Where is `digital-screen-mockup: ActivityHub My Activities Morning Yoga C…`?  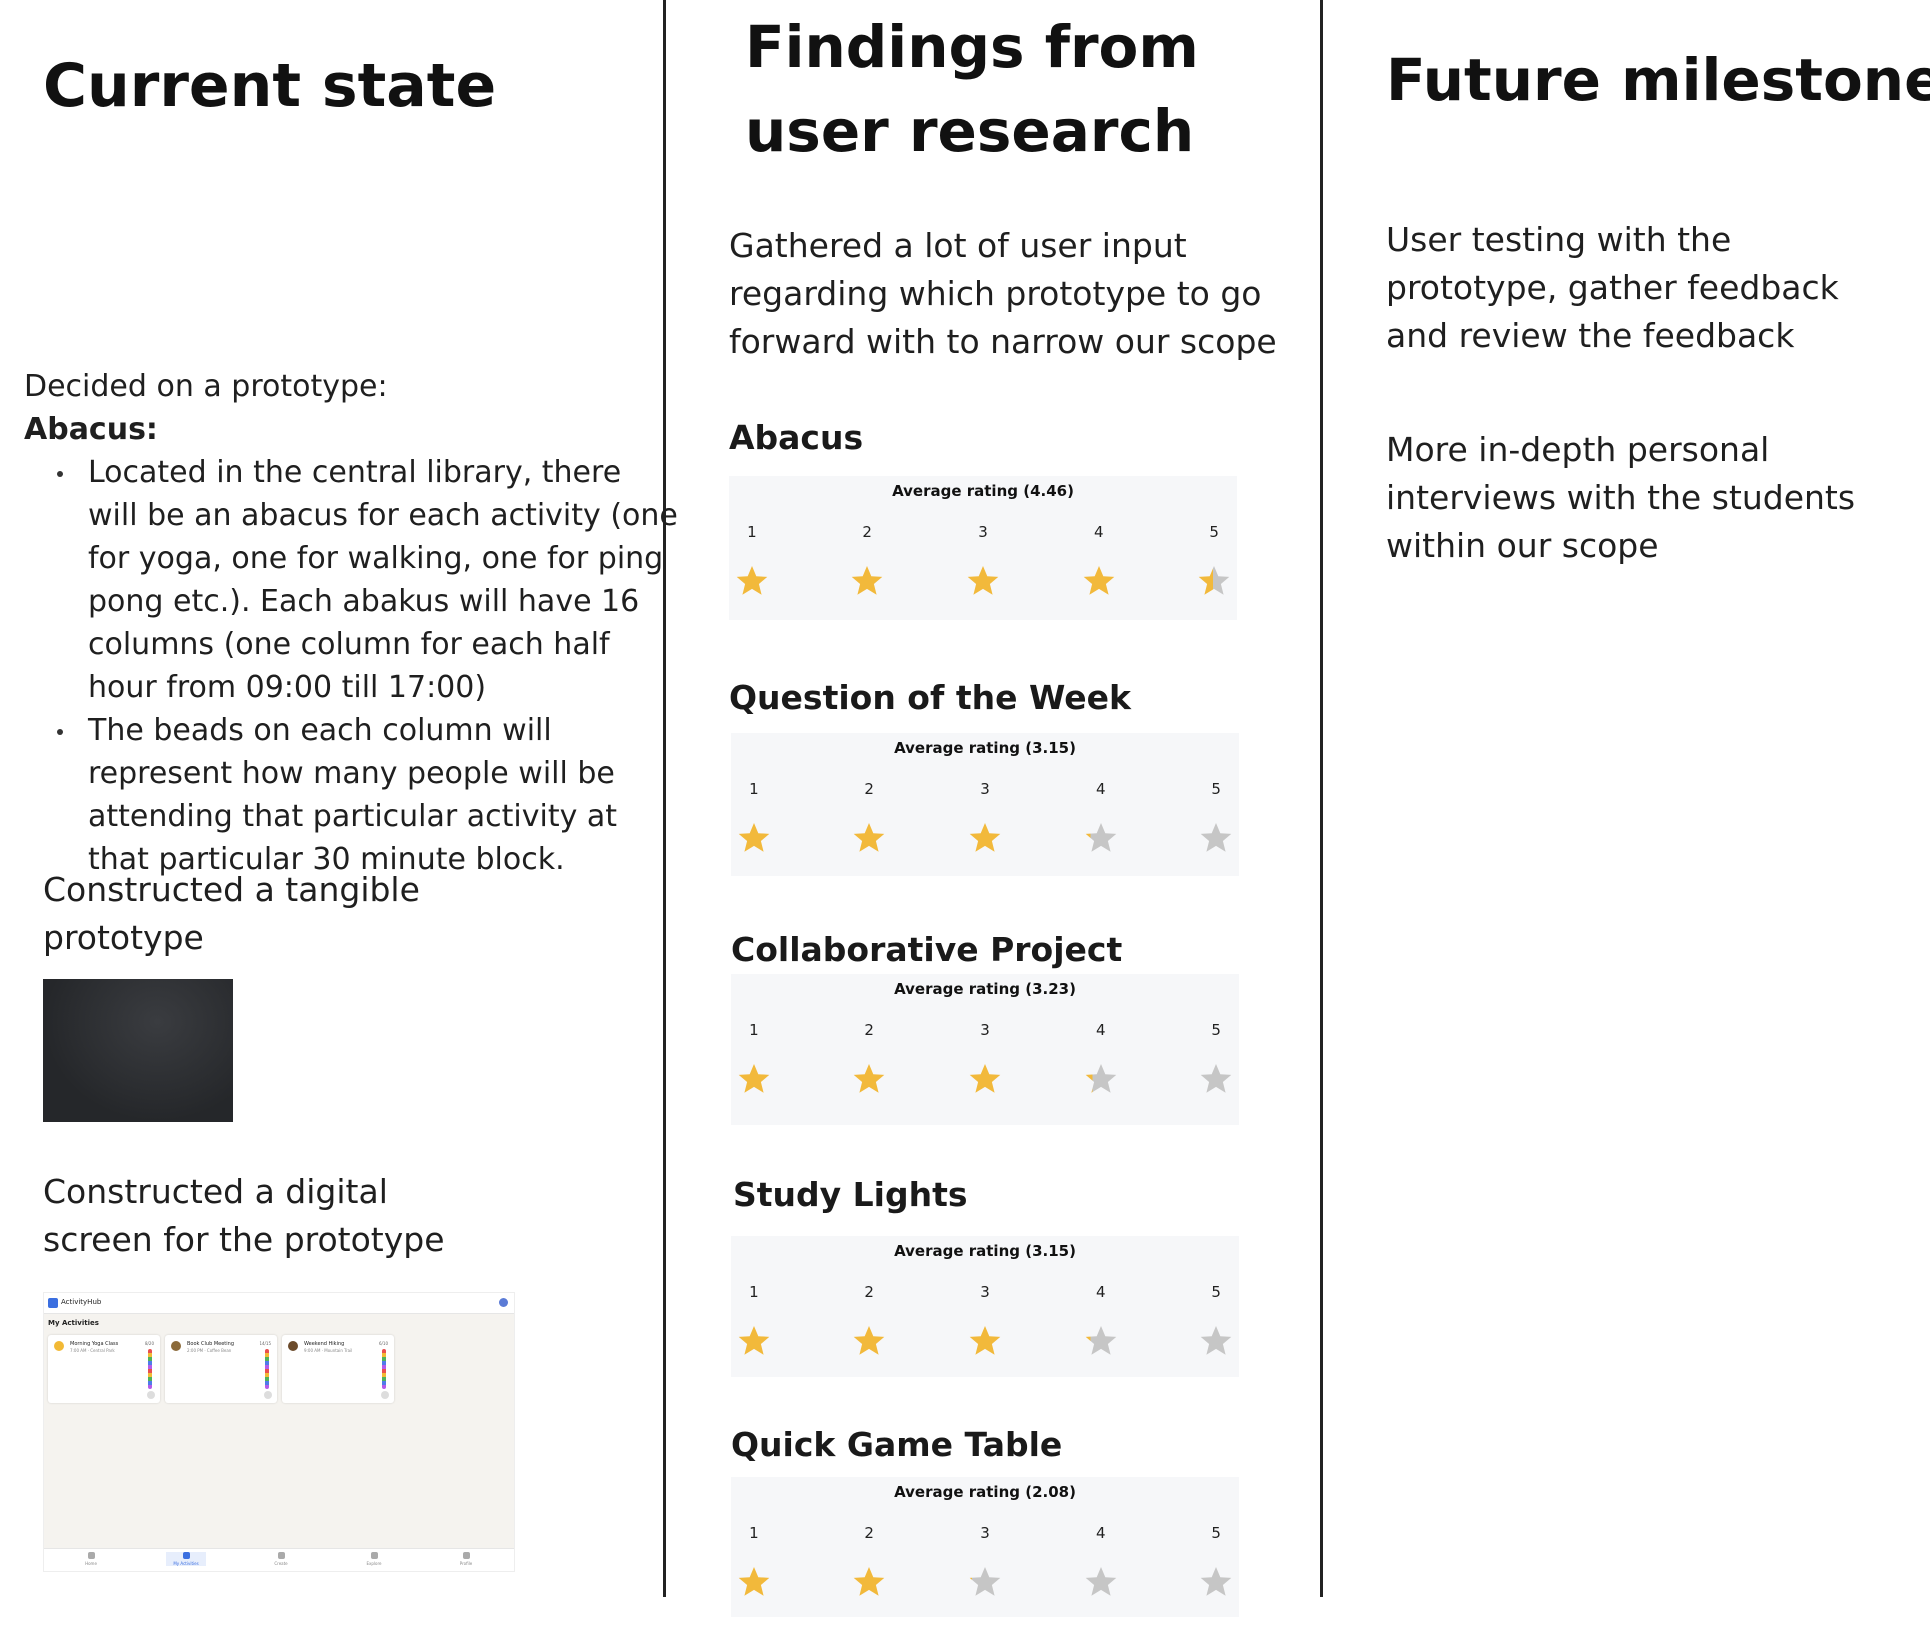
digital-screen-mockup: ActivityHub My Activities Morning Yoga C… is located at coordinates (279, 1432).